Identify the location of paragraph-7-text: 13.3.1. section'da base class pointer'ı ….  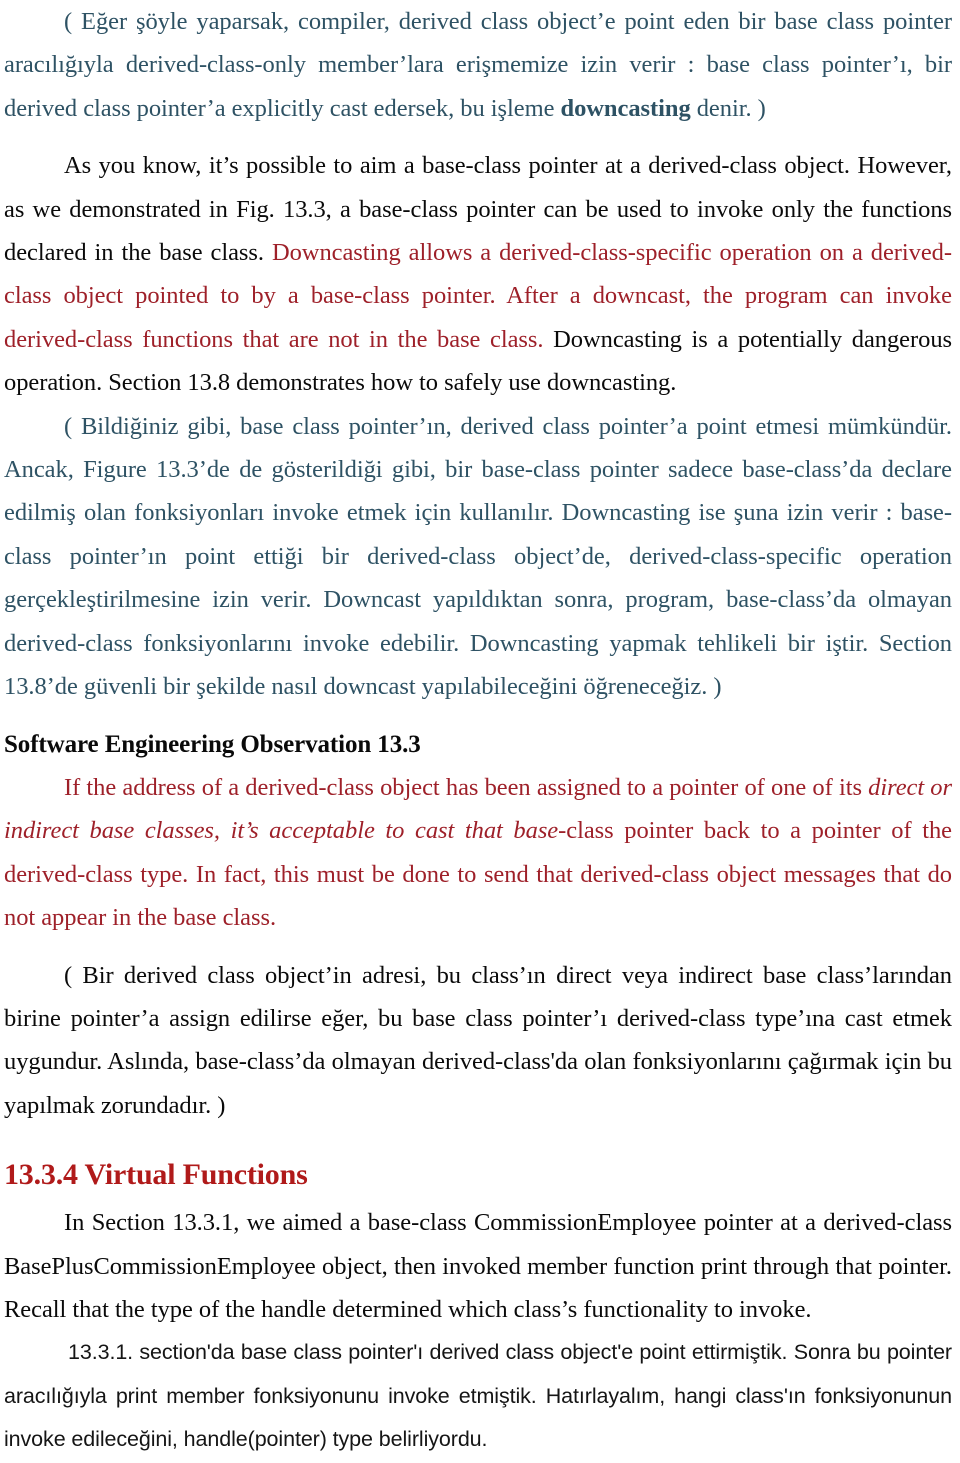
(478, 1396).